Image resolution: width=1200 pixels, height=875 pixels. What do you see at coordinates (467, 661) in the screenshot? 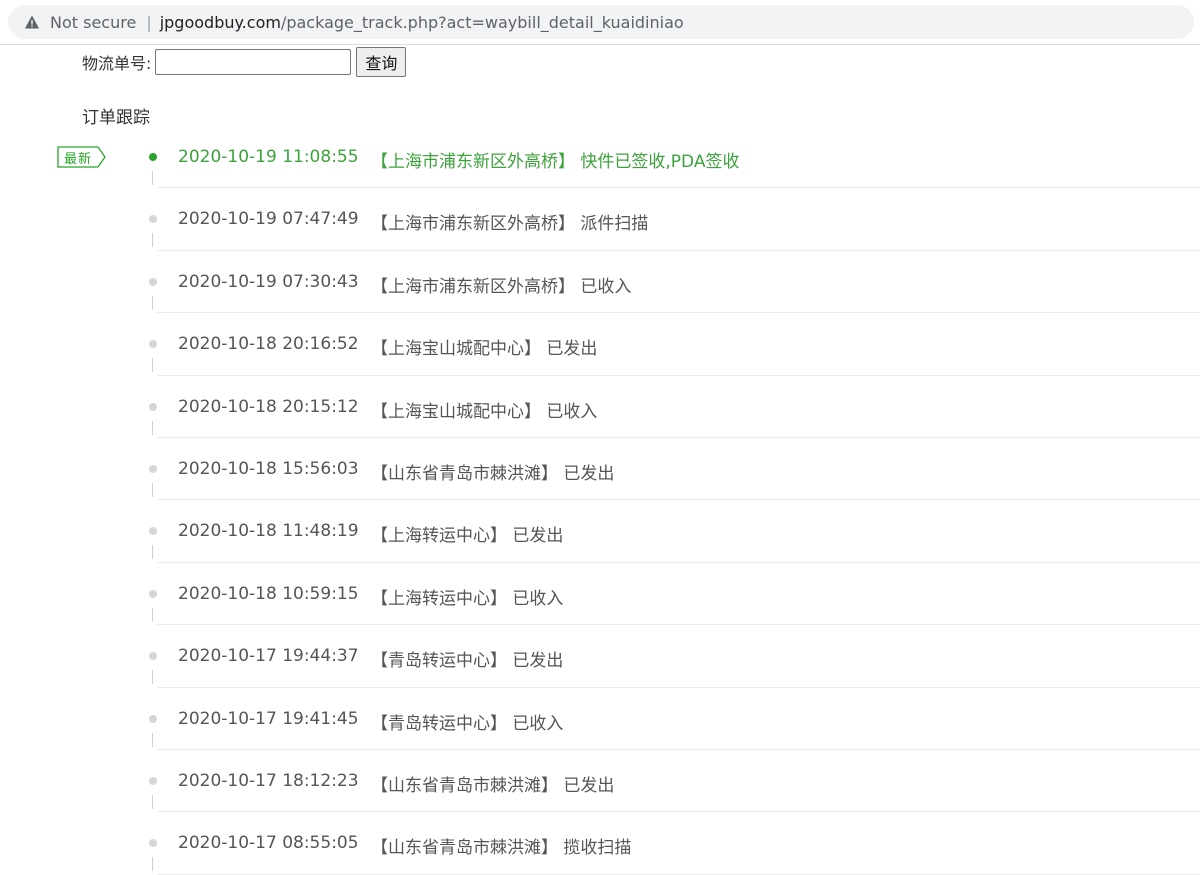
I see `timeline-description: 【青岛转运中心】 已发出` at bounding box center [467, 661].